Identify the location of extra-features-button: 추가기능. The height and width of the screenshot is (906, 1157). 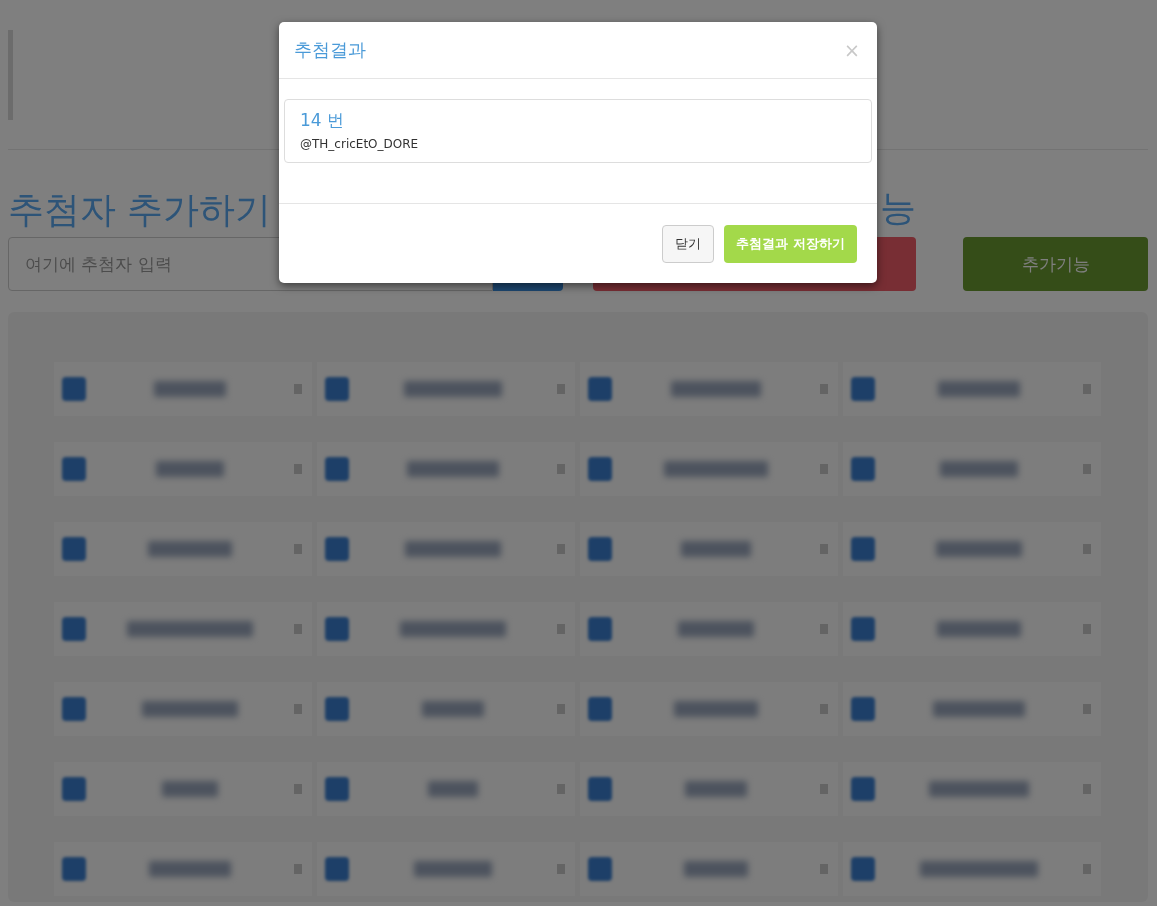
(1055, 264).